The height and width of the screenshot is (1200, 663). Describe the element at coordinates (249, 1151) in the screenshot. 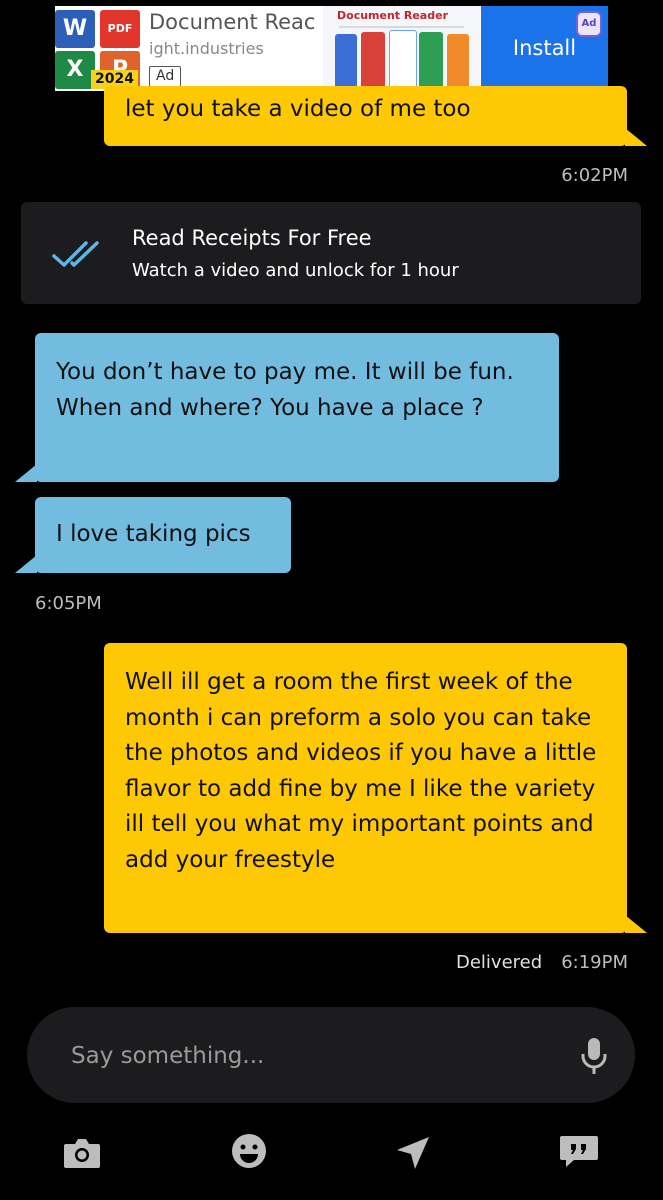

I see `emoji-icon` at that location.